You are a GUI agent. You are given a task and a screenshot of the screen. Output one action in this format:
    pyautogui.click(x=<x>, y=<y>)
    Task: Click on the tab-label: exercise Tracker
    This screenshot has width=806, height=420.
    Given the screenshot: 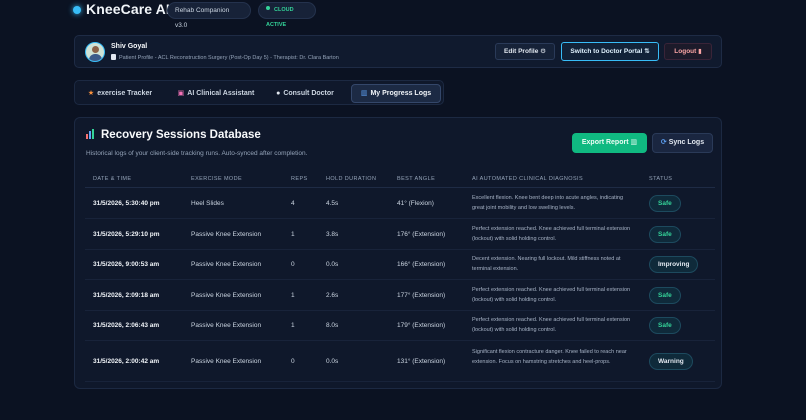 What is the action you would take?
    pyautogui.click(x=125, y=93)
    